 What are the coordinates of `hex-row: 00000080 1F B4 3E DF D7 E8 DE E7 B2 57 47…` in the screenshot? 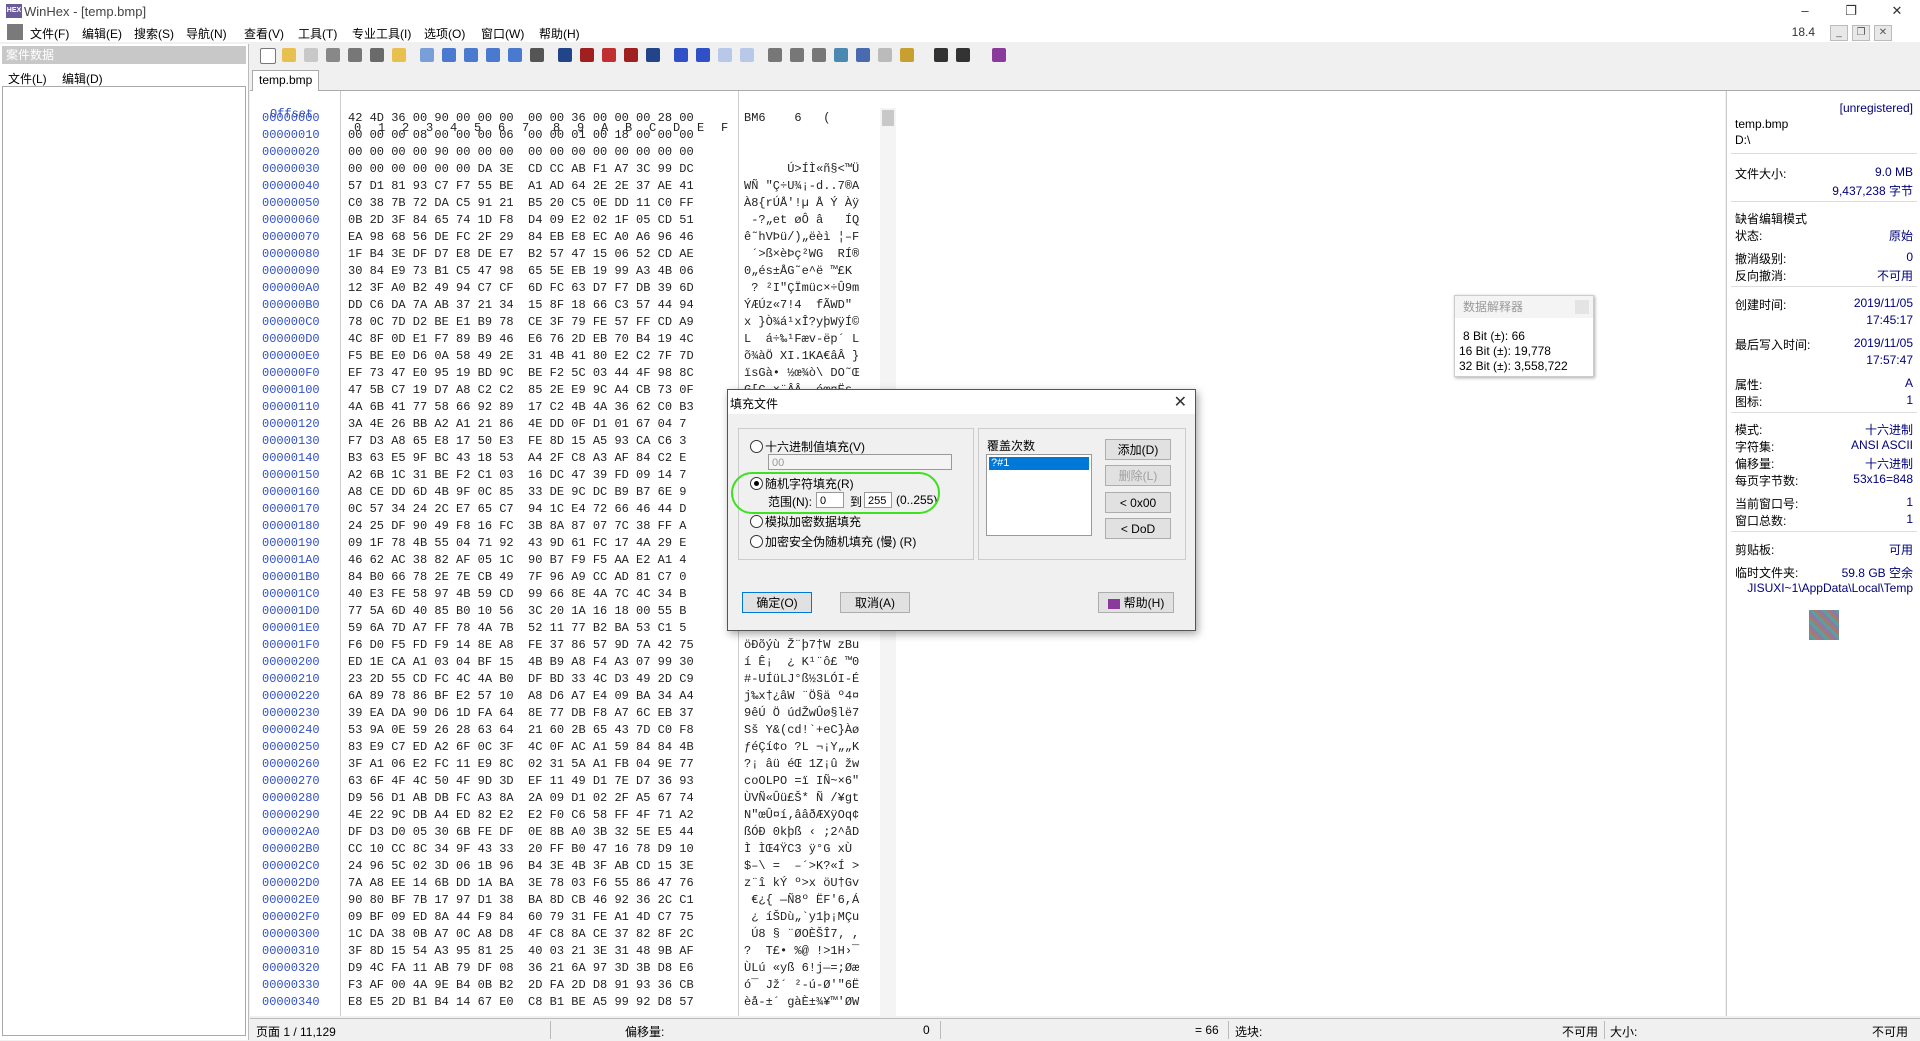 It's located at (570, 254).